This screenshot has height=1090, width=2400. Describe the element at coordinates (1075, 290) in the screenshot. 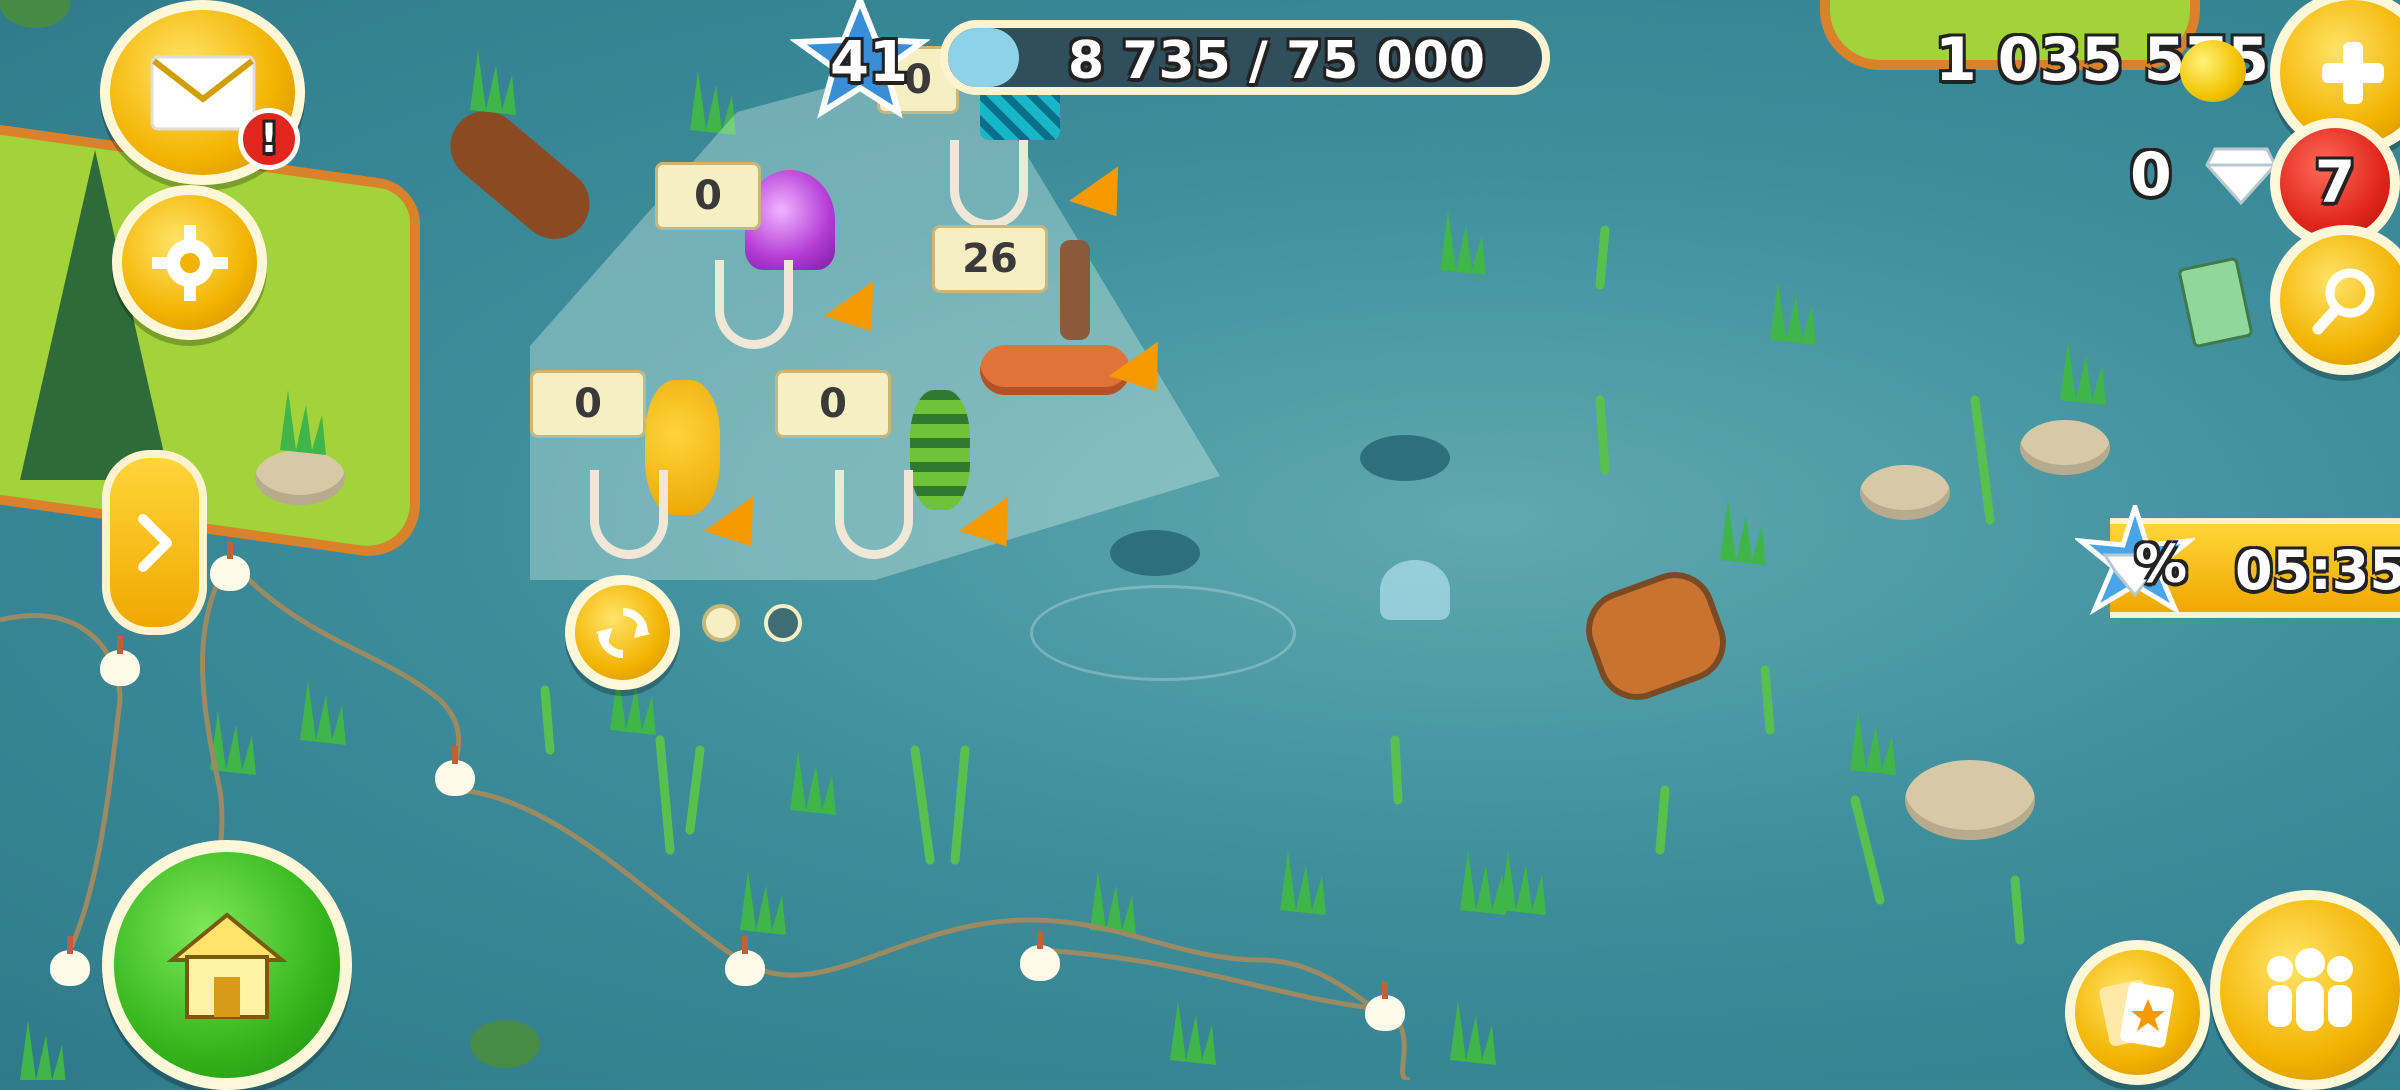

I see `worm-handle-icon` at that location.